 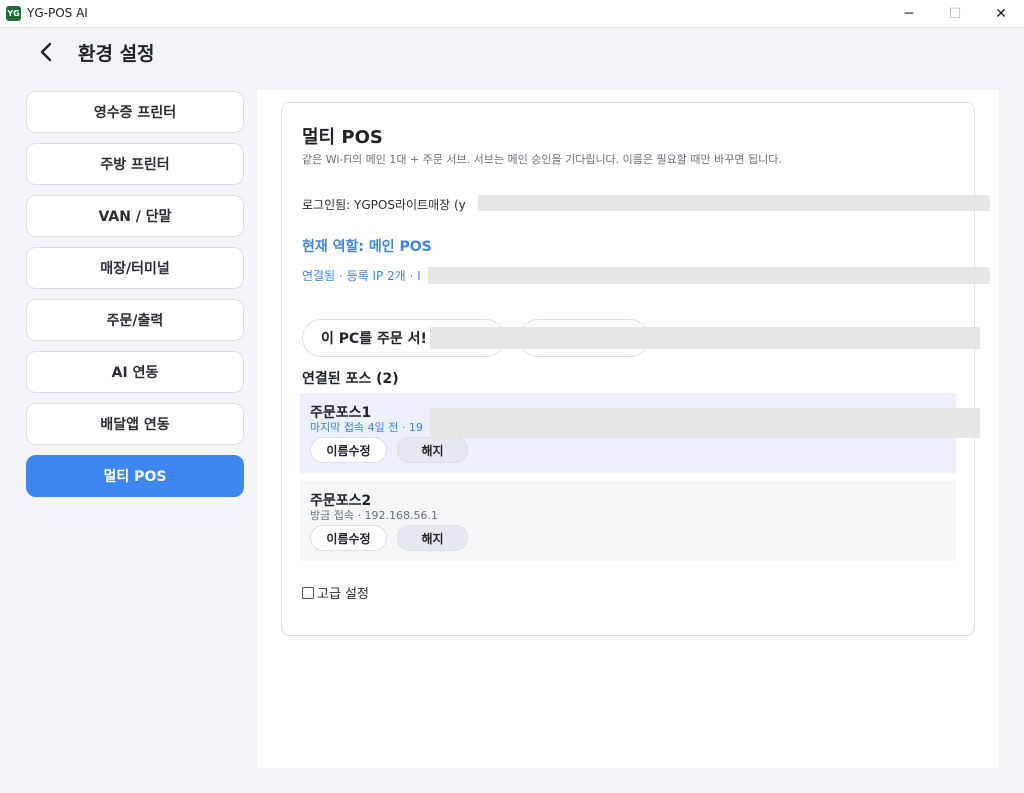 What do you see at coordinates (135, 476) in the screenshot?
I see `sidebar-item-multi-pos: 멀티 POS` at bounding box center [135, 476].